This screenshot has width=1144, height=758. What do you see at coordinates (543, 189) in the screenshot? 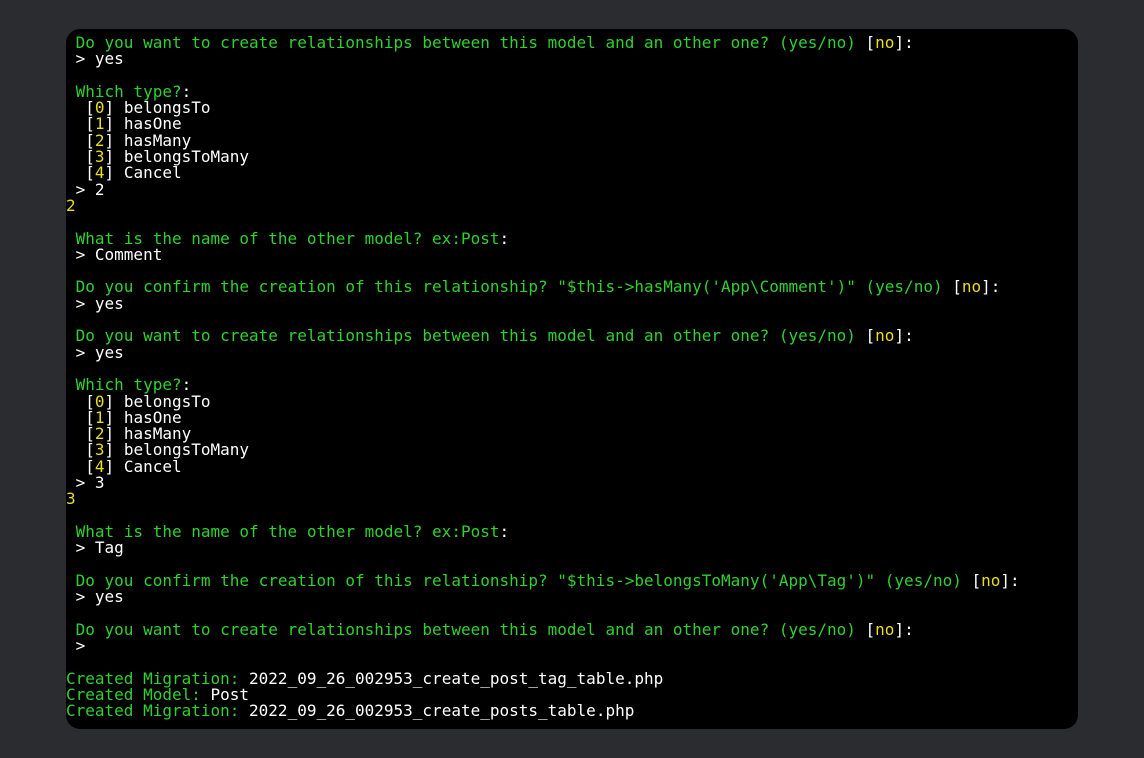
I see `terminal-line: > 2` at bounding box center [543, 189].